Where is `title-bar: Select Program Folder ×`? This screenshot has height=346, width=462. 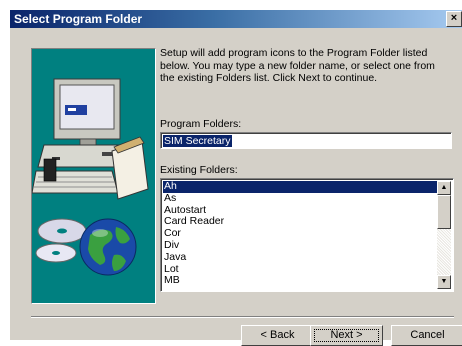
title-bar: Select Program Folder × is located at coordinates (236, 19).